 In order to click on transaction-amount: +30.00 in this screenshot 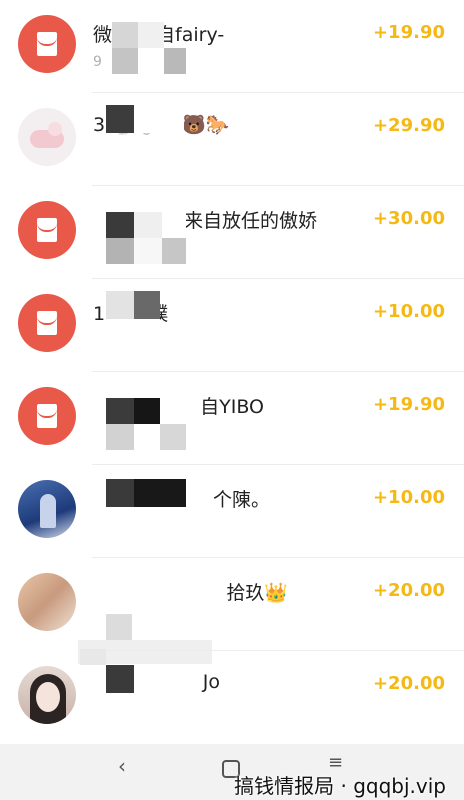, I will do `click(408, 218)`.